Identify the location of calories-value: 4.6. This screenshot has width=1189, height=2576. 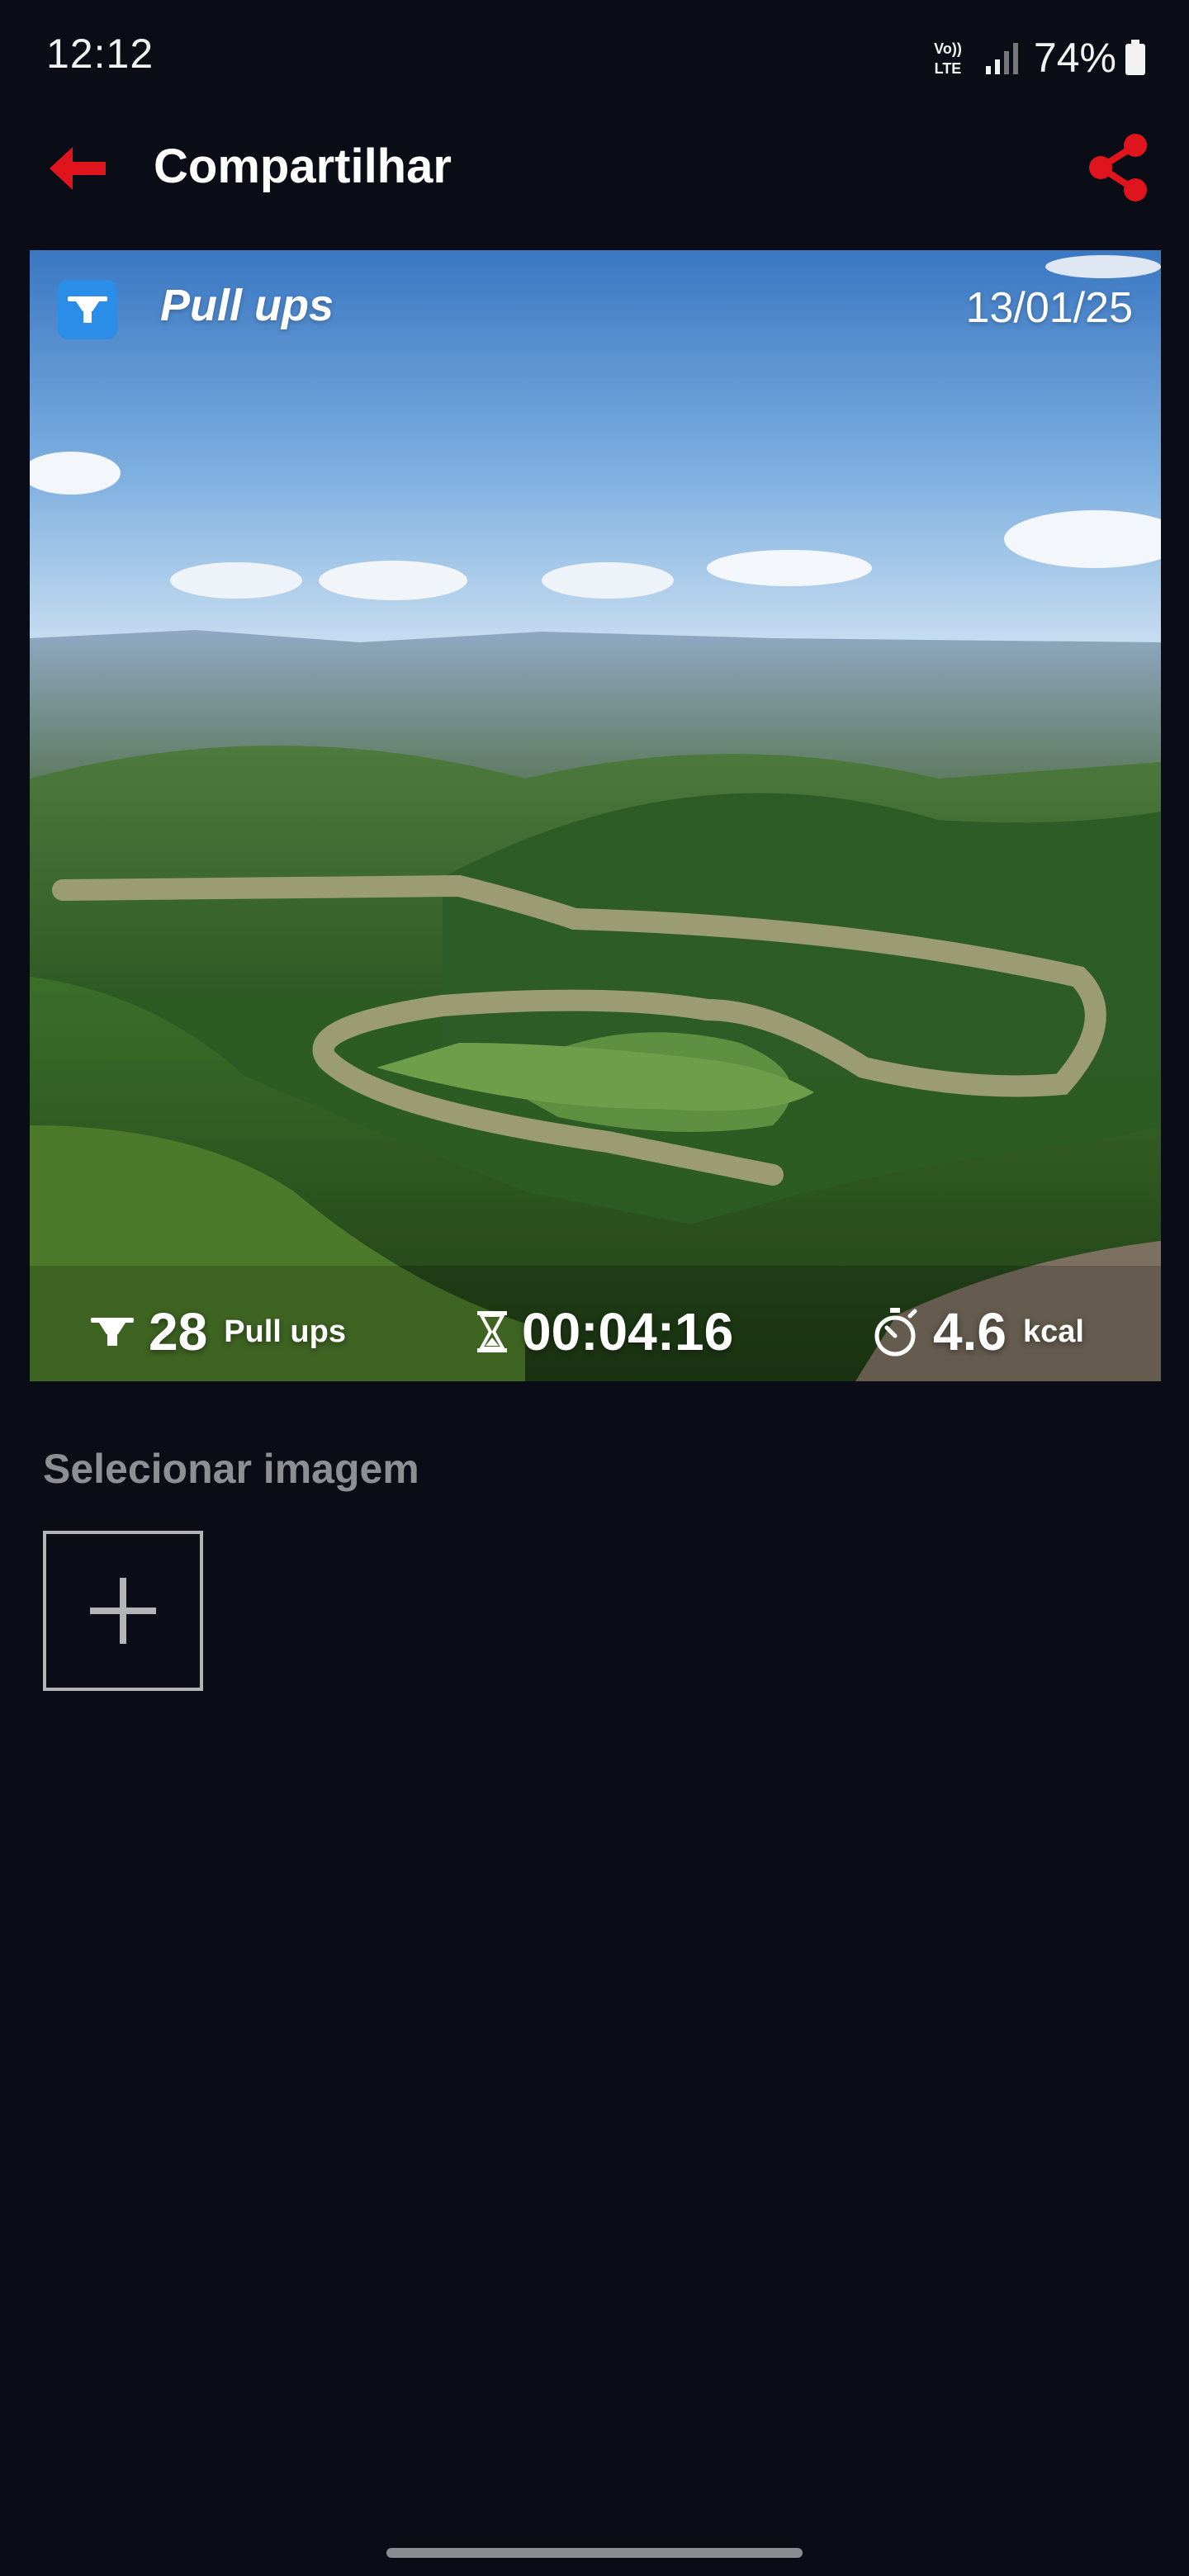
(970, 1331).